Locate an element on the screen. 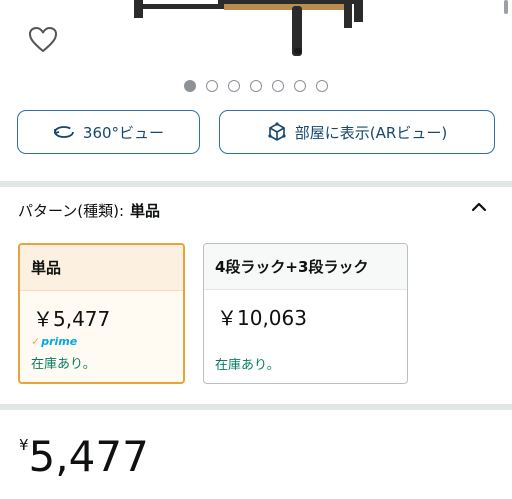  prime-badge: ✓prime is located at coordinates (54, 341).